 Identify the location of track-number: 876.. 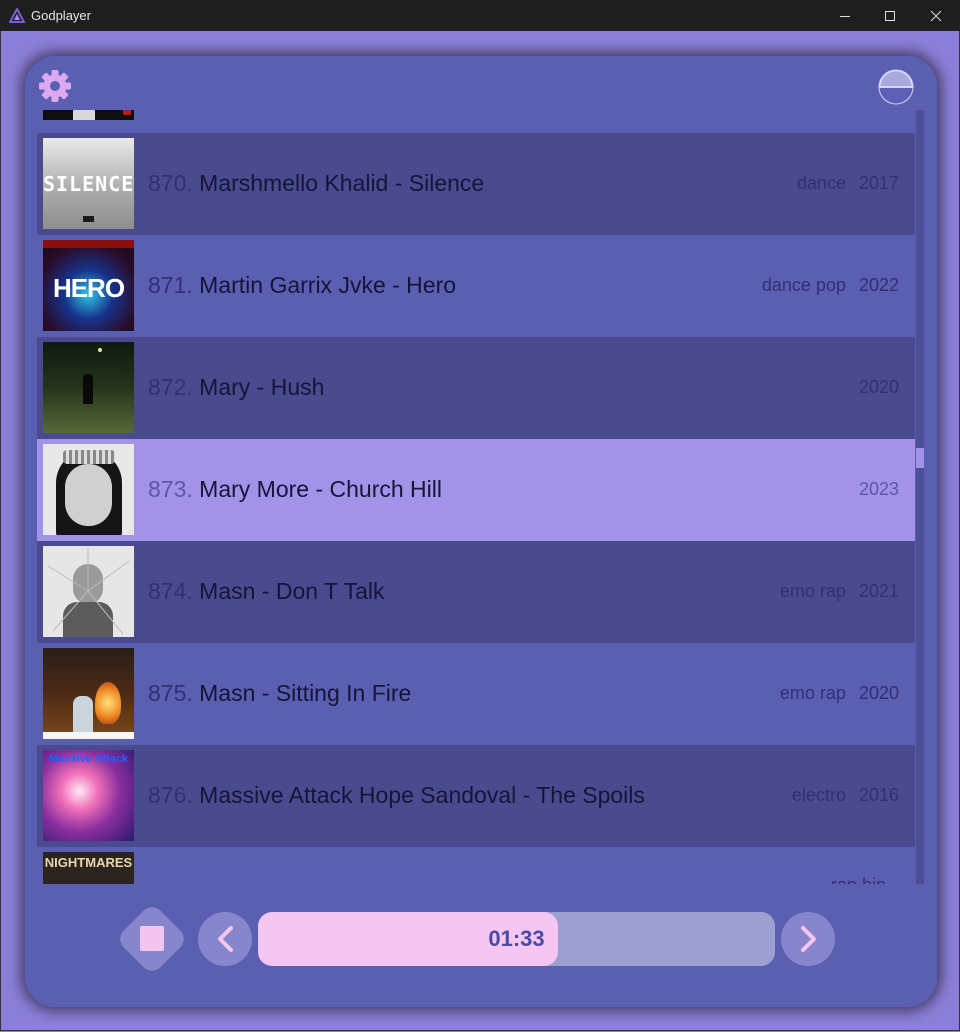
(170, 795).